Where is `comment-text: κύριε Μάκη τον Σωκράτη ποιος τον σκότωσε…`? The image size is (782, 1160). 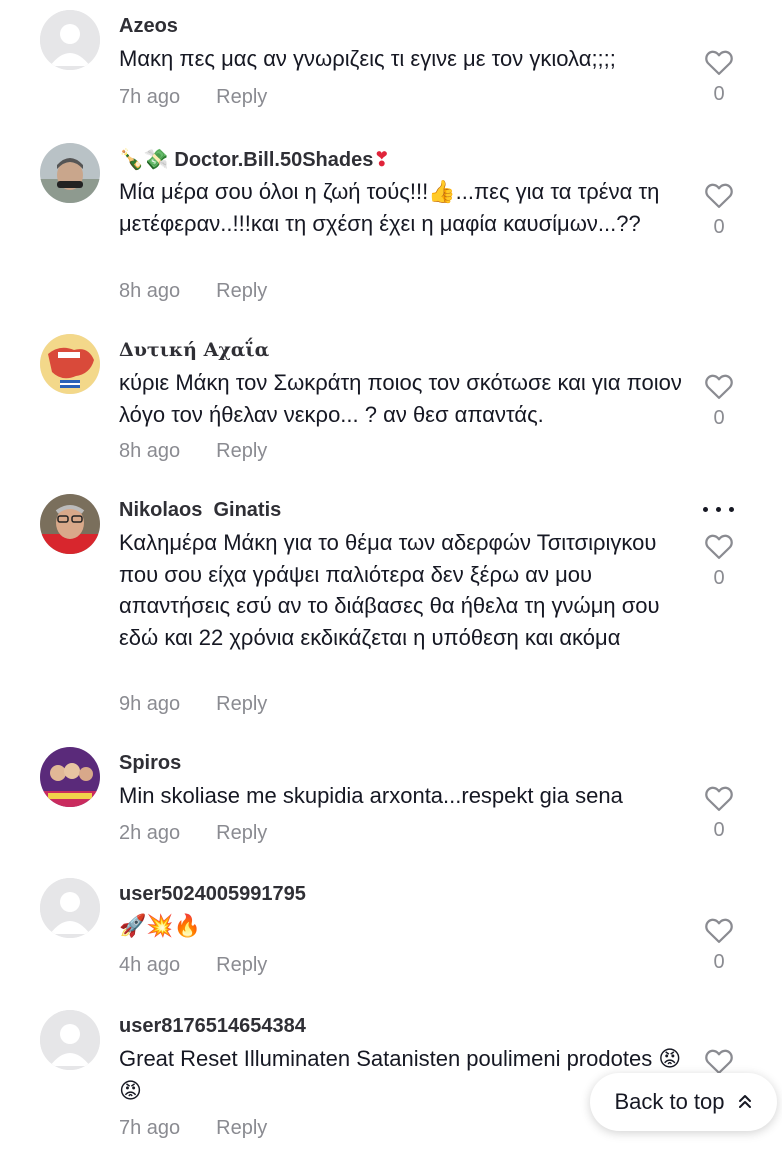 comment-text: κύριε Μάκη τον Σωκράτη ποιος τον σκότωσε… is located at coordinates (400, 398).